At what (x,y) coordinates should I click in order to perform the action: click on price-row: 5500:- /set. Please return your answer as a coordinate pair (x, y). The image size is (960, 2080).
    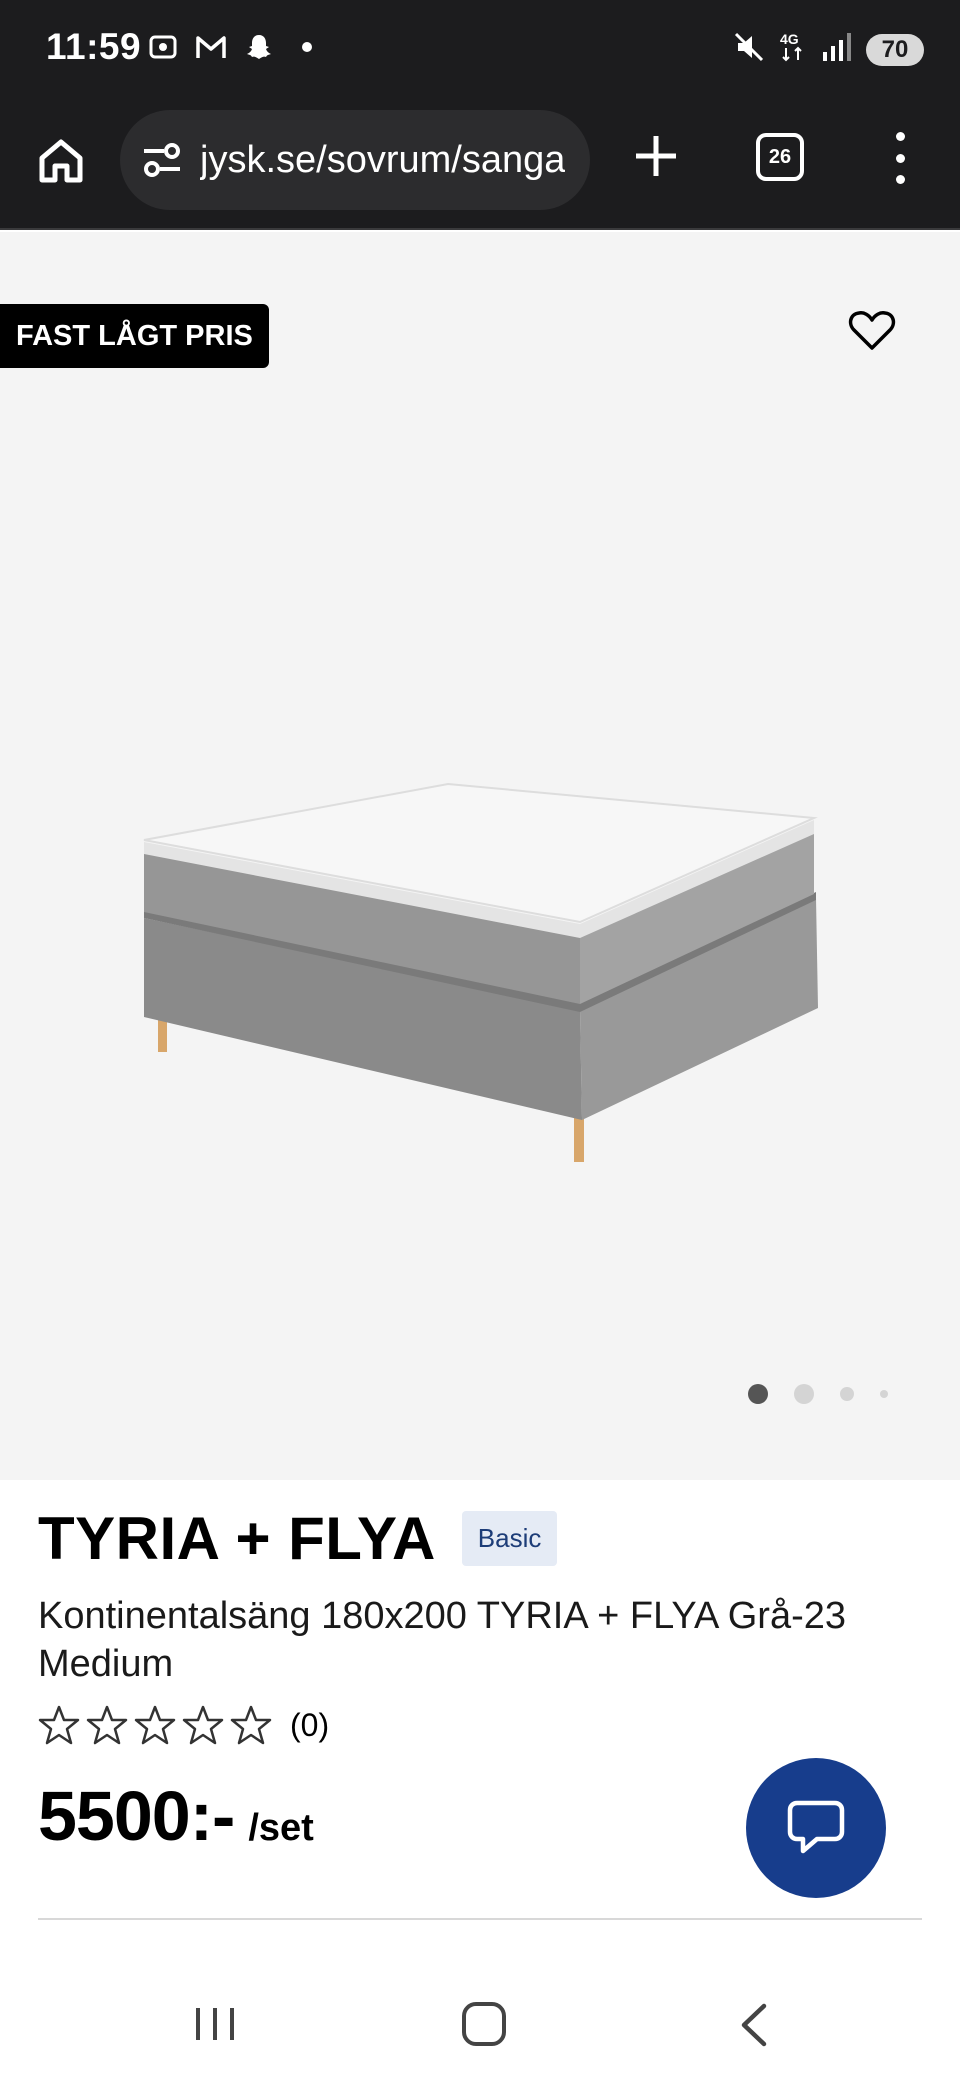
    Looking at the image, I should click on (176, 1816).